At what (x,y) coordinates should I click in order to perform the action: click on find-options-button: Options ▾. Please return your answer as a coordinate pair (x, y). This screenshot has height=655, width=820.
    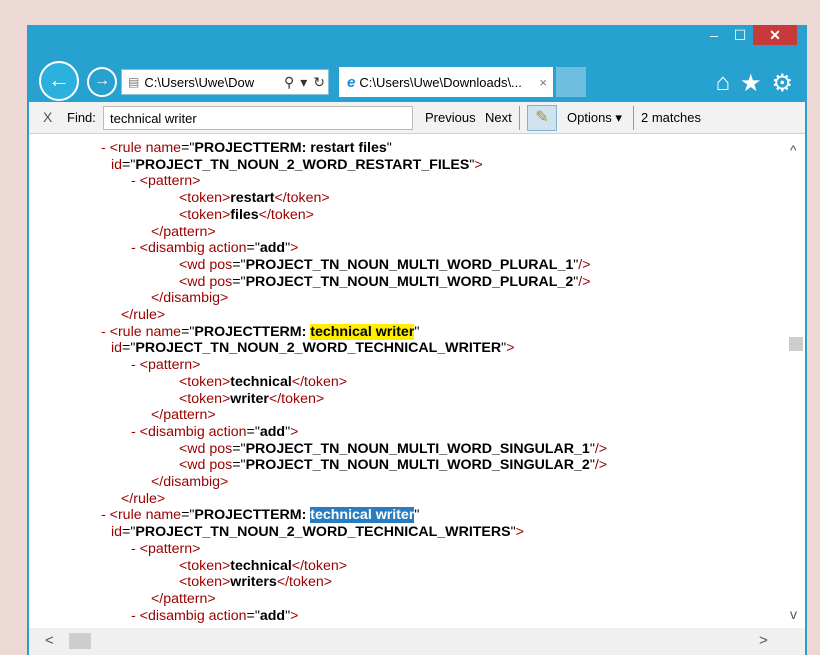
    Looking at the image, I should click on (594, 118).